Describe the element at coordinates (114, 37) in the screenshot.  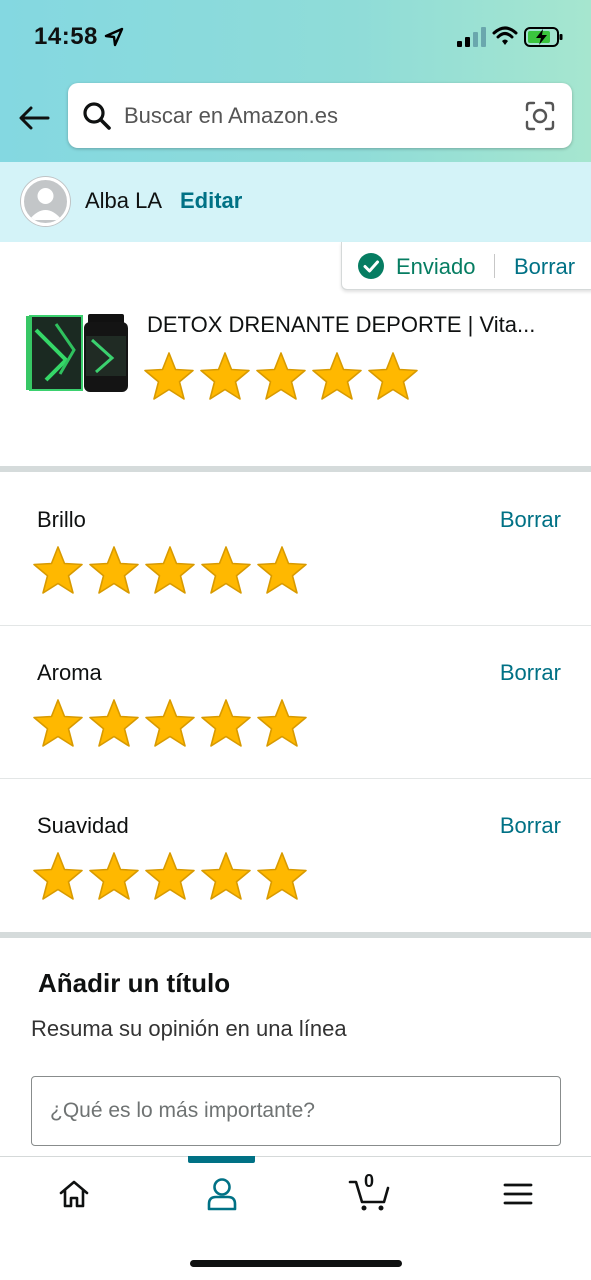
I see `location-arrow-icon` at that location.